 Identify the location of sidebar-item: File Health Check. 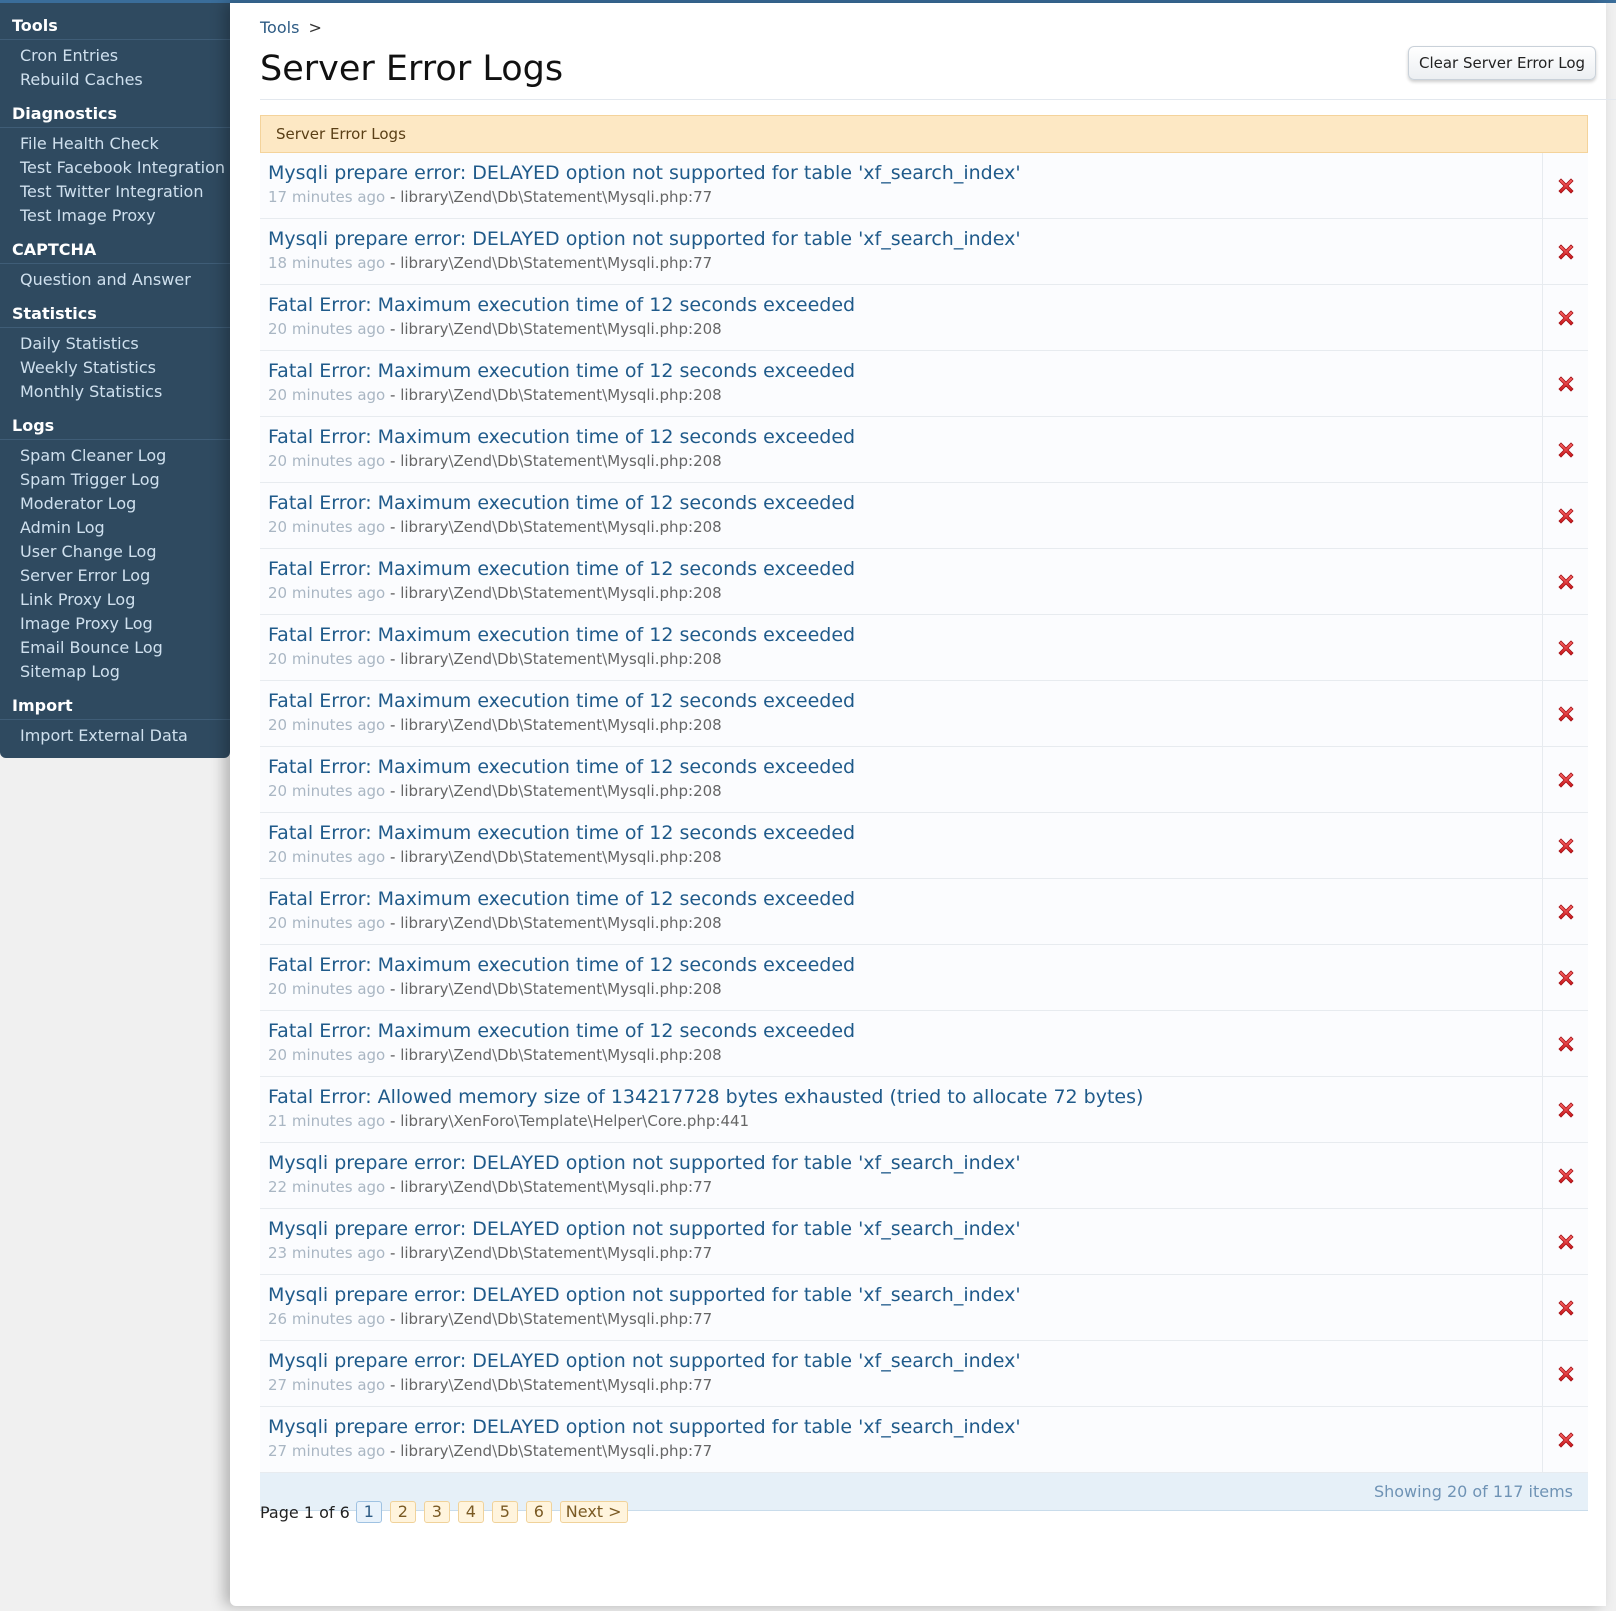
(115, 144).